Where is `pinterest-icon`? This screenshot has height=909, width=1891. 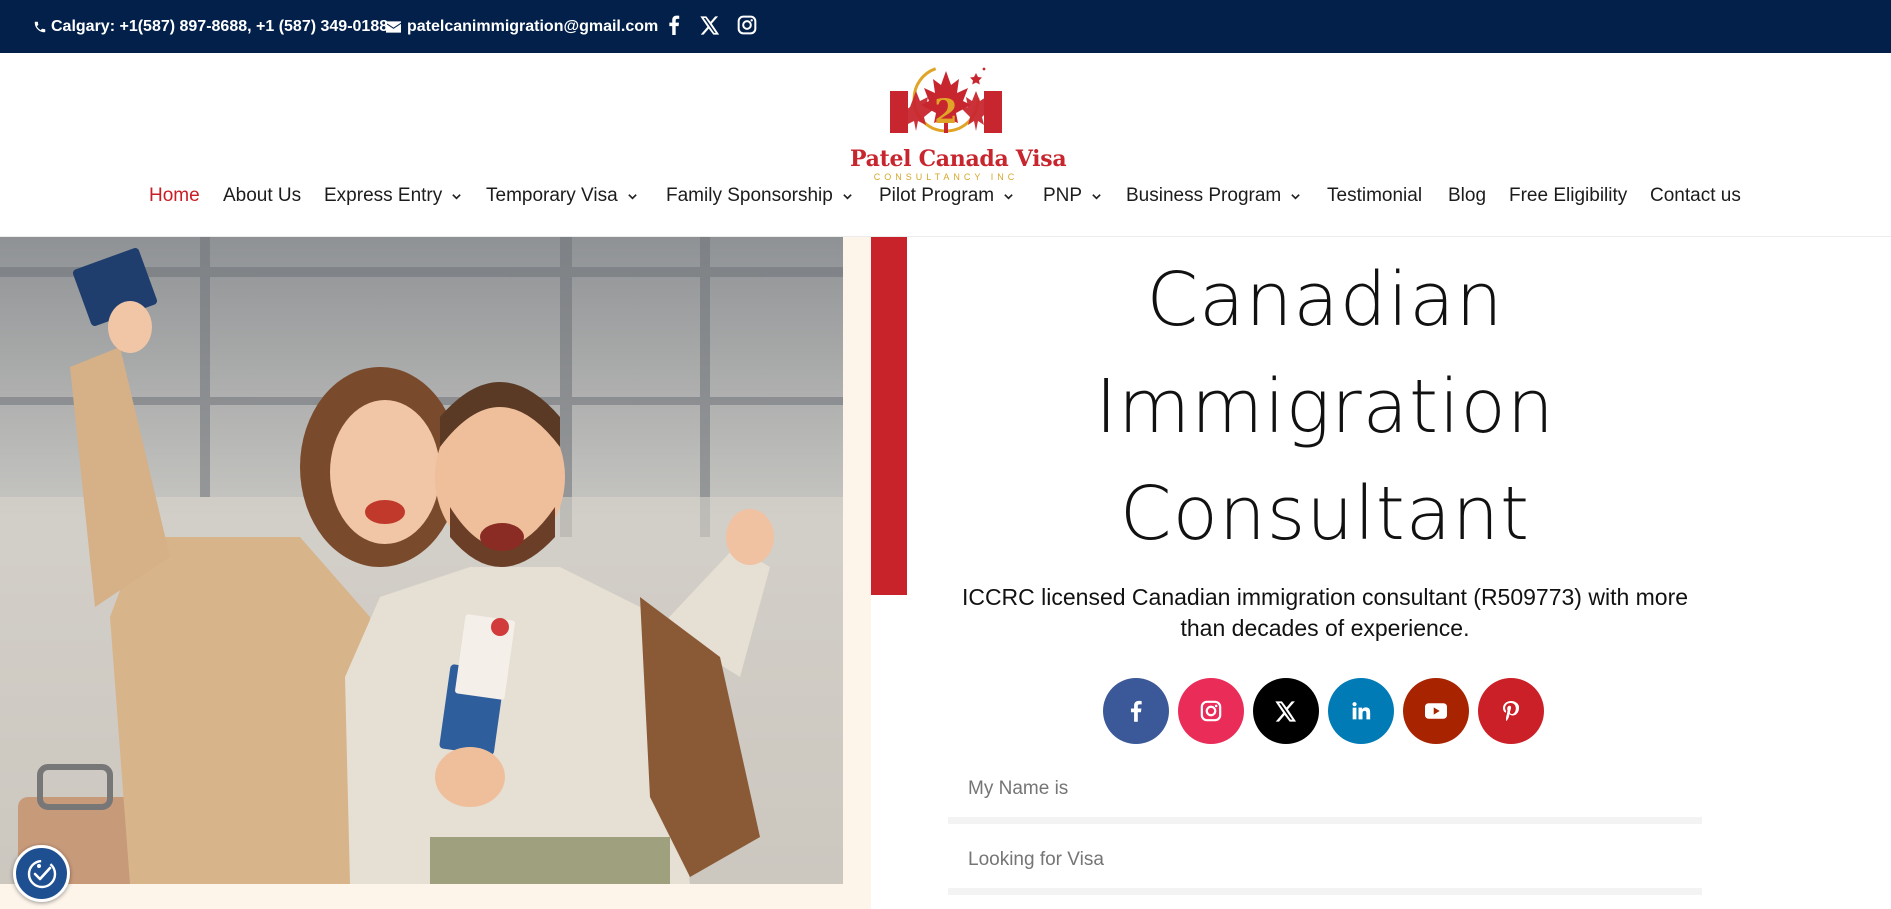
pinterest-icon is located at coordinates (1511, 711).